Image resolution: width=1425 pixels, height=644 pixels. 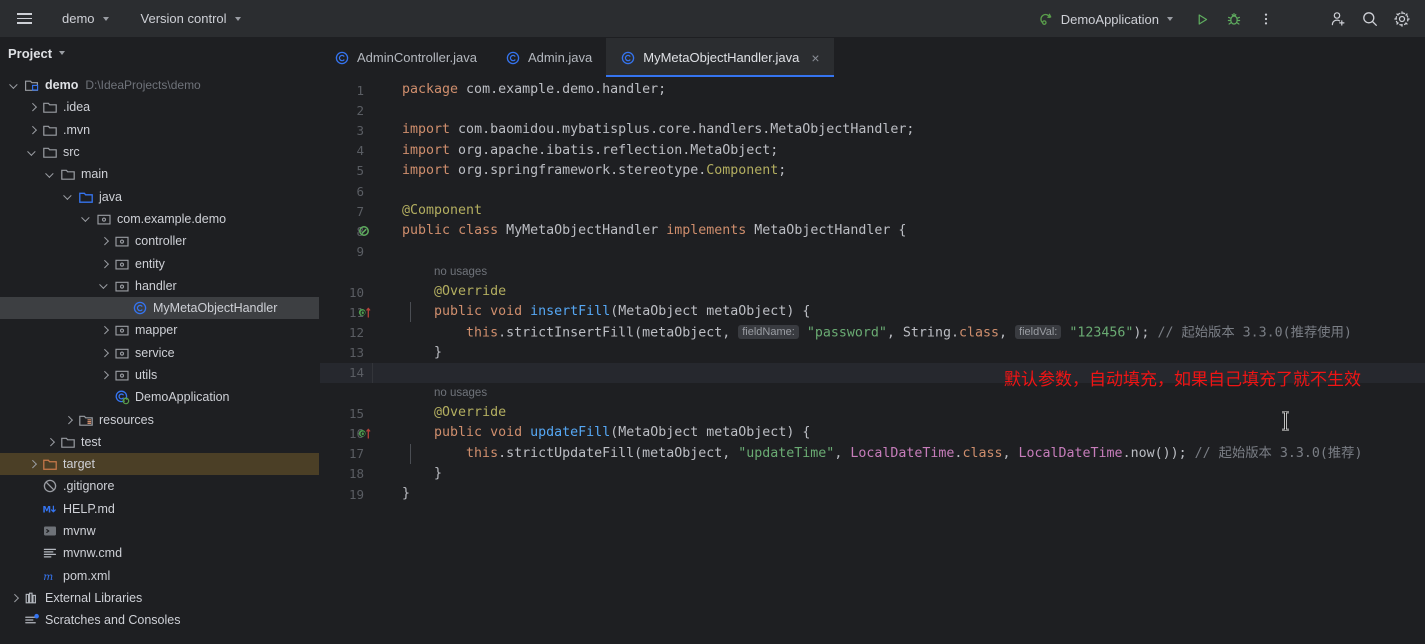 What do you see at coordinates (1202, 19) in the screenshot?
I see `run-button` at bounding box center [1202, 19].